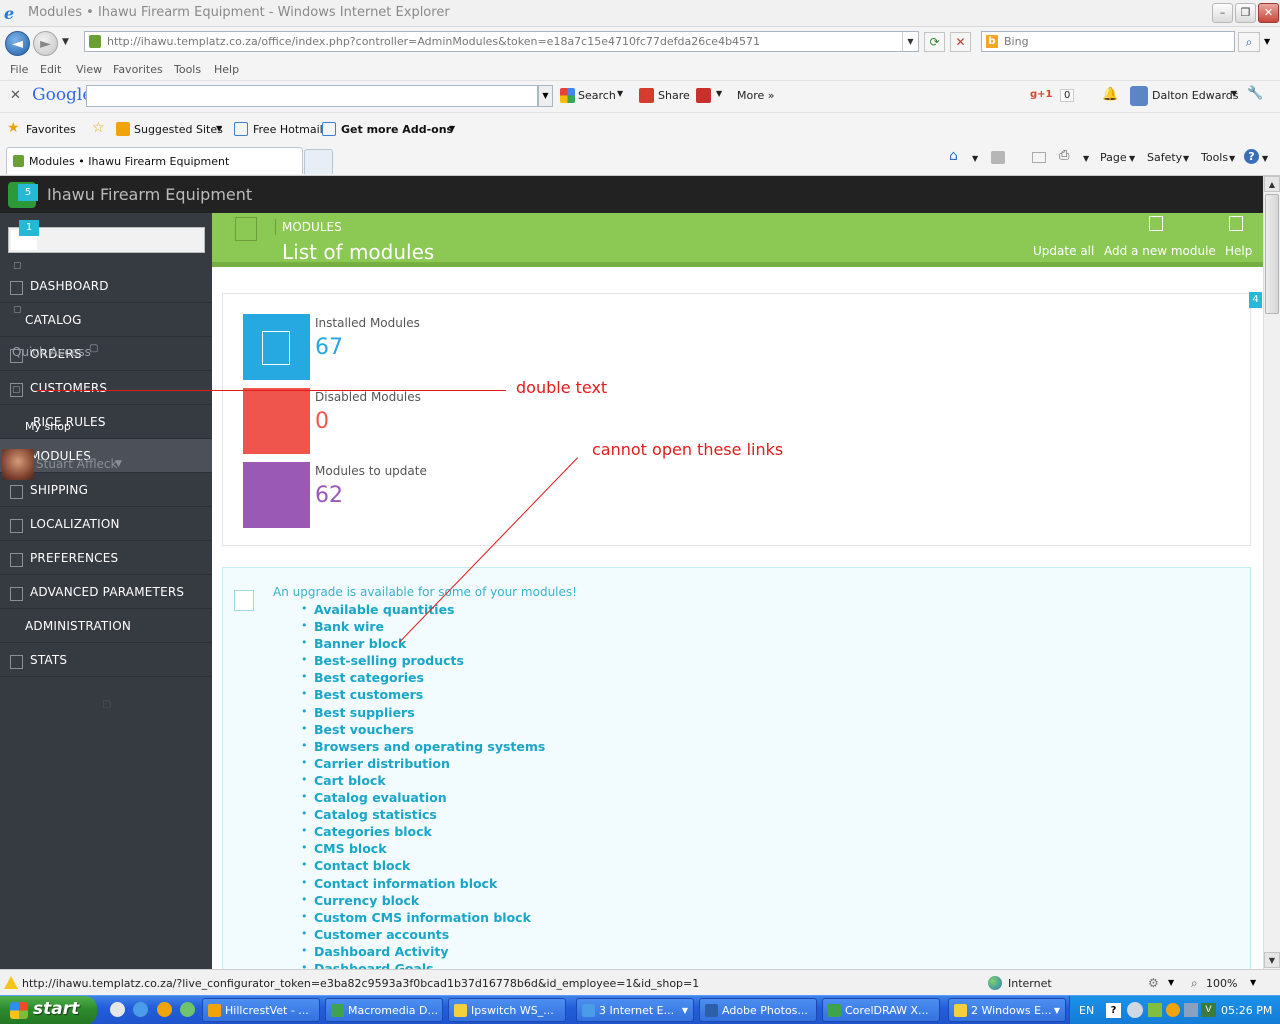  What do you see at coordinates (1251, 156) in the screenshot?
I see `help-icon: ?` at bounding box center [1251, 156].